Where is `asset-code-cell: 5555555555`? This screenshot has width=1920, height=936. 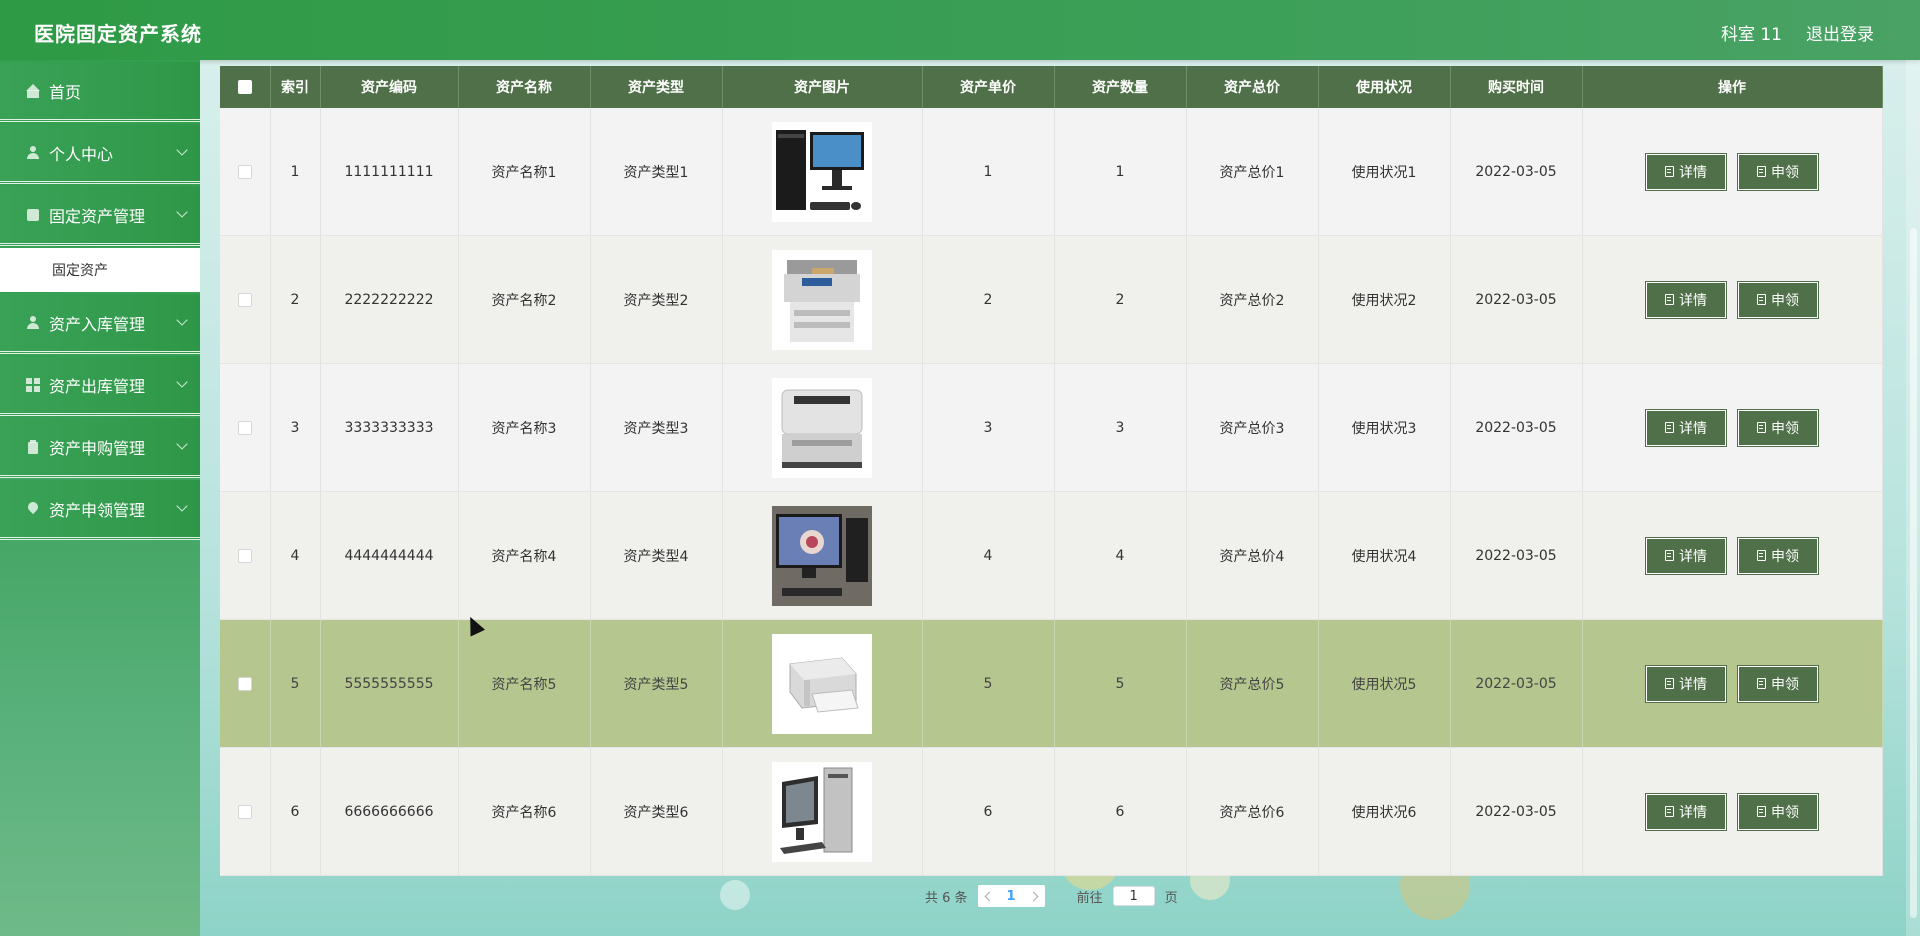 asset-code-cell: 5555555555 is located at coordinates (389, 683).